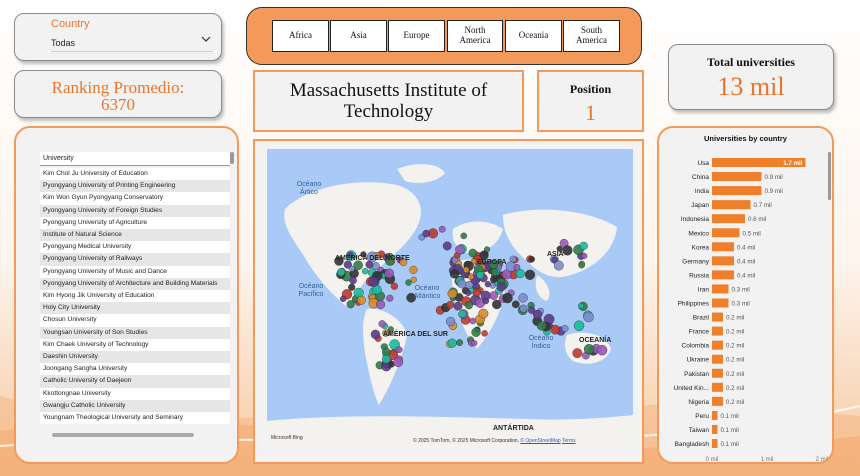 Image resolution: width=860 pixels, height=476 pixels. What do you see at coordinates (737, 191) in the screenshot?
I see `bar-india` at bounding box center [737, 191].